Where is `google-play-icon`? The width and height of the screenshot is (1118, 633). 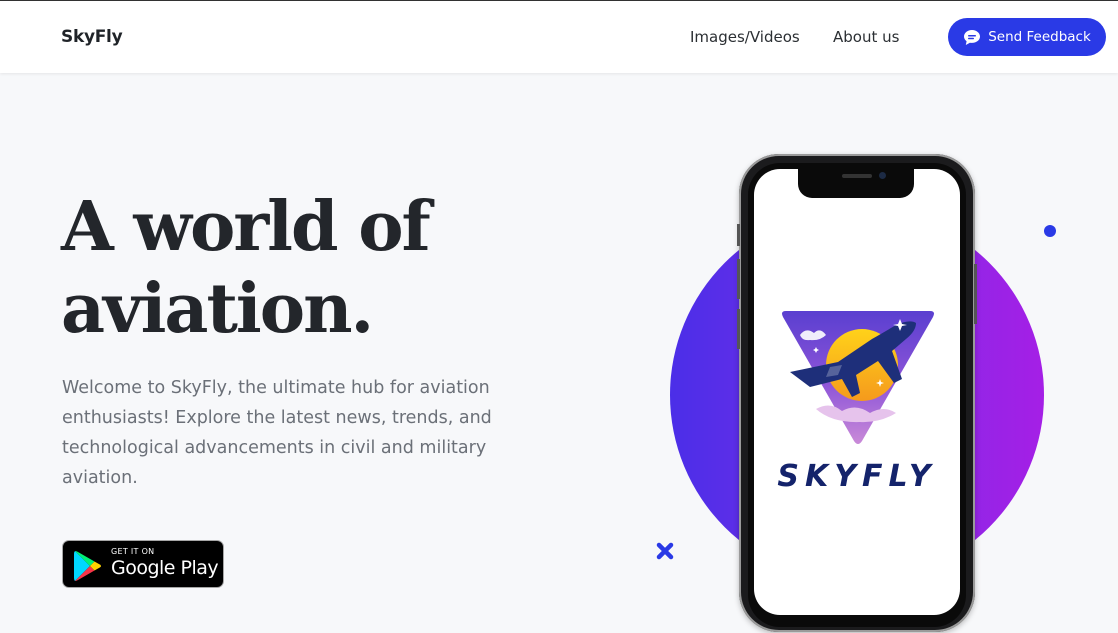 google-play-icon is located at coordinates (87, 566).